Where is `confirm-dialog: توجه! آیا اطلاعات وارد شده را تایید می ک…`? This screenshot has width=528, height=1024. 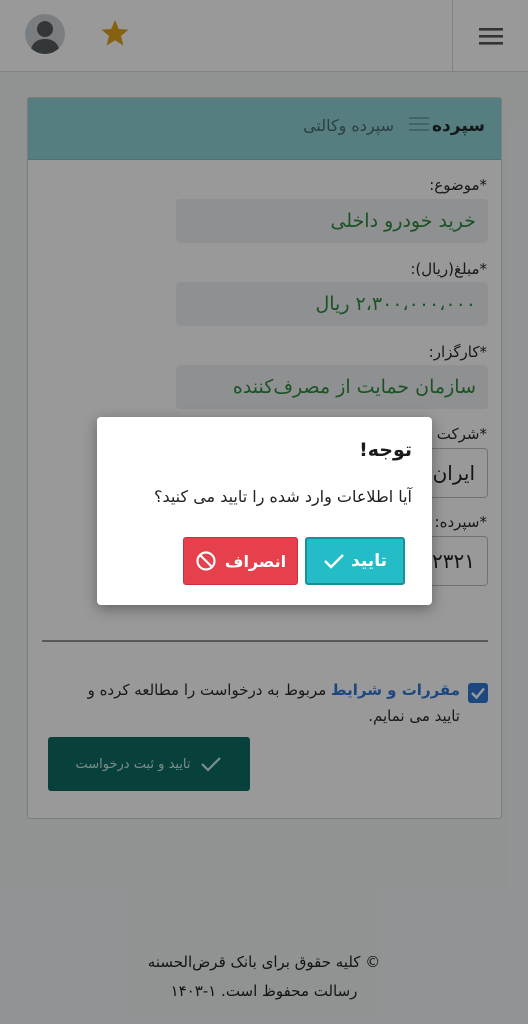
confirm-dialog: توجه! آیا اطلاعات وارد شده را تایید می ک… is located at coordinates (264, 511).